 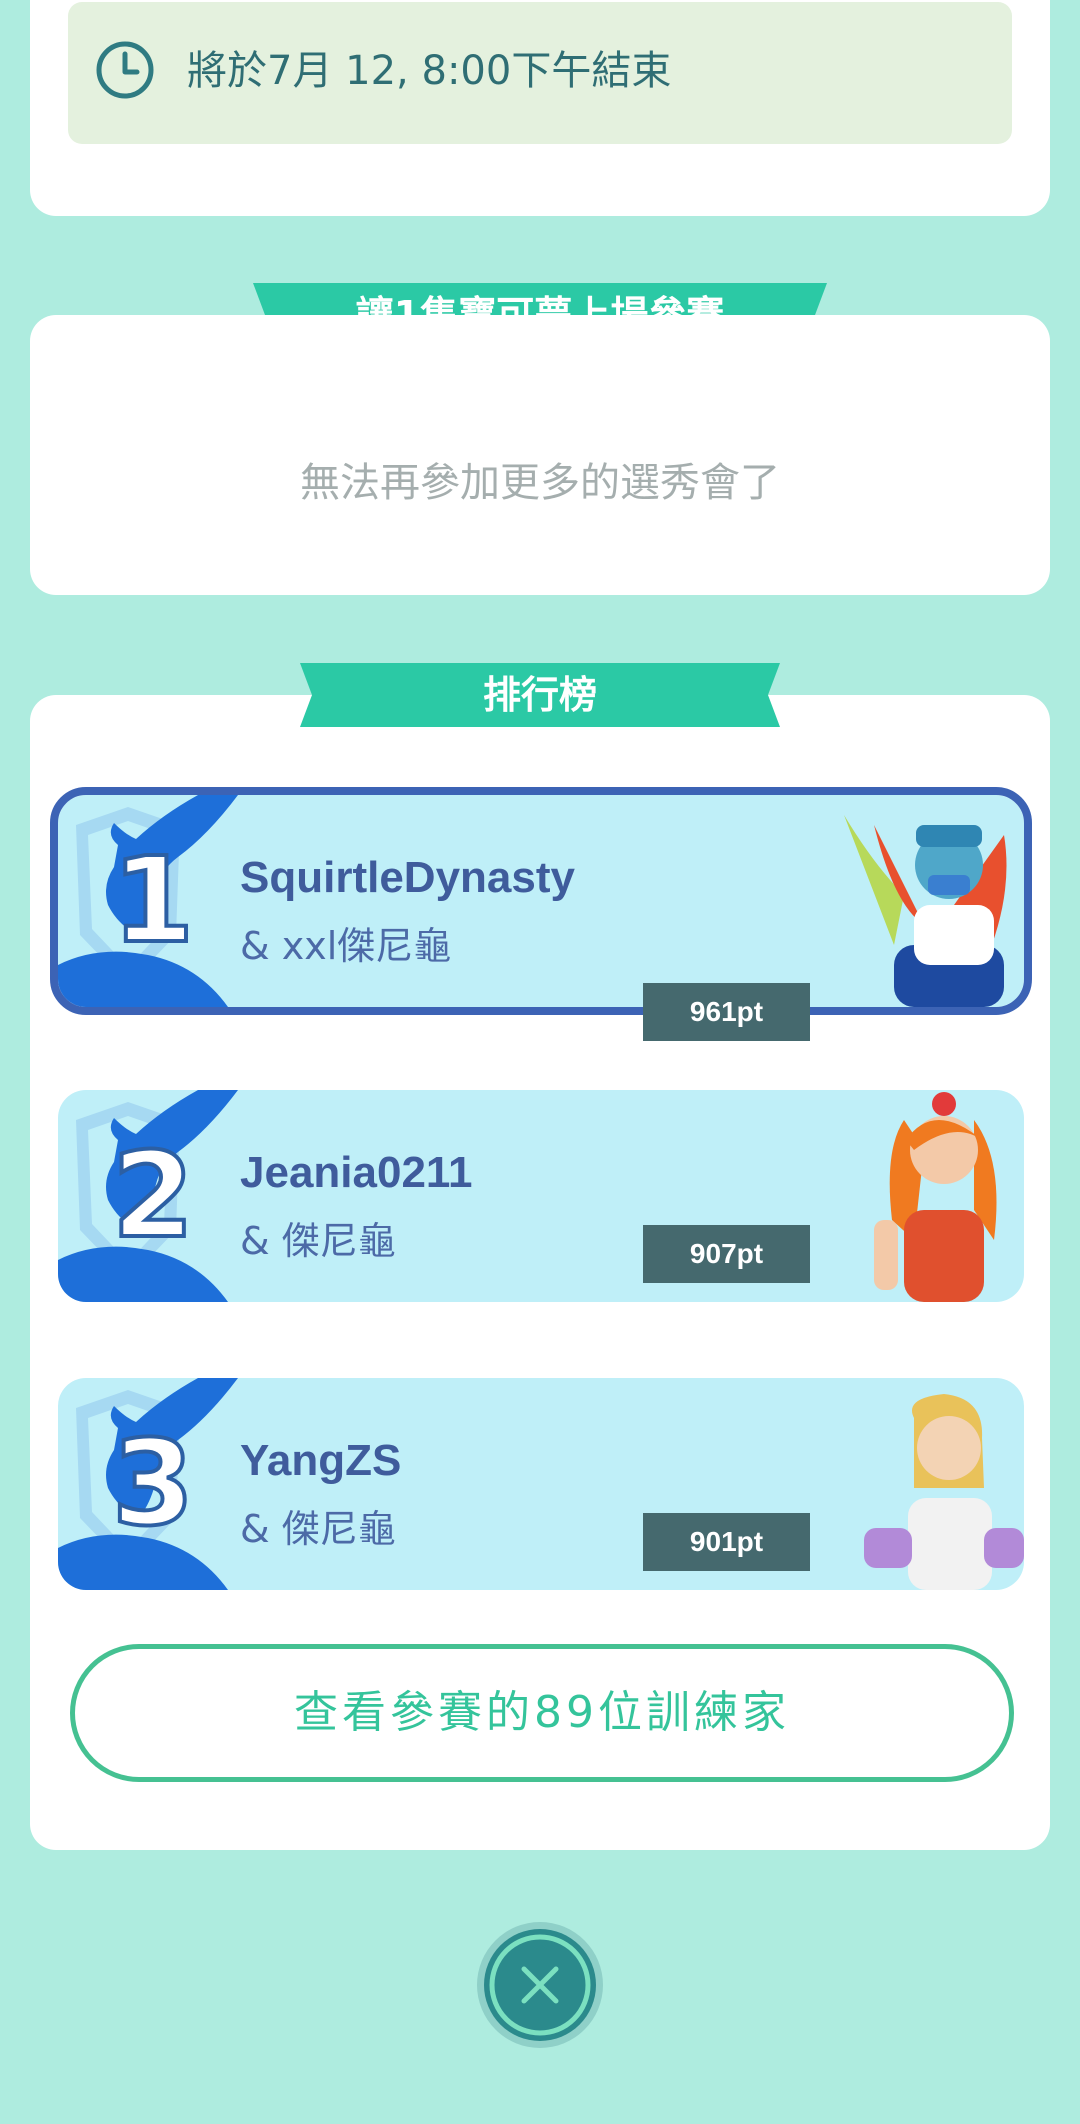 I want to click on leaderboard-row: 2 Jeania0211 & 傑尼龜, so click(x=541, y=1196).